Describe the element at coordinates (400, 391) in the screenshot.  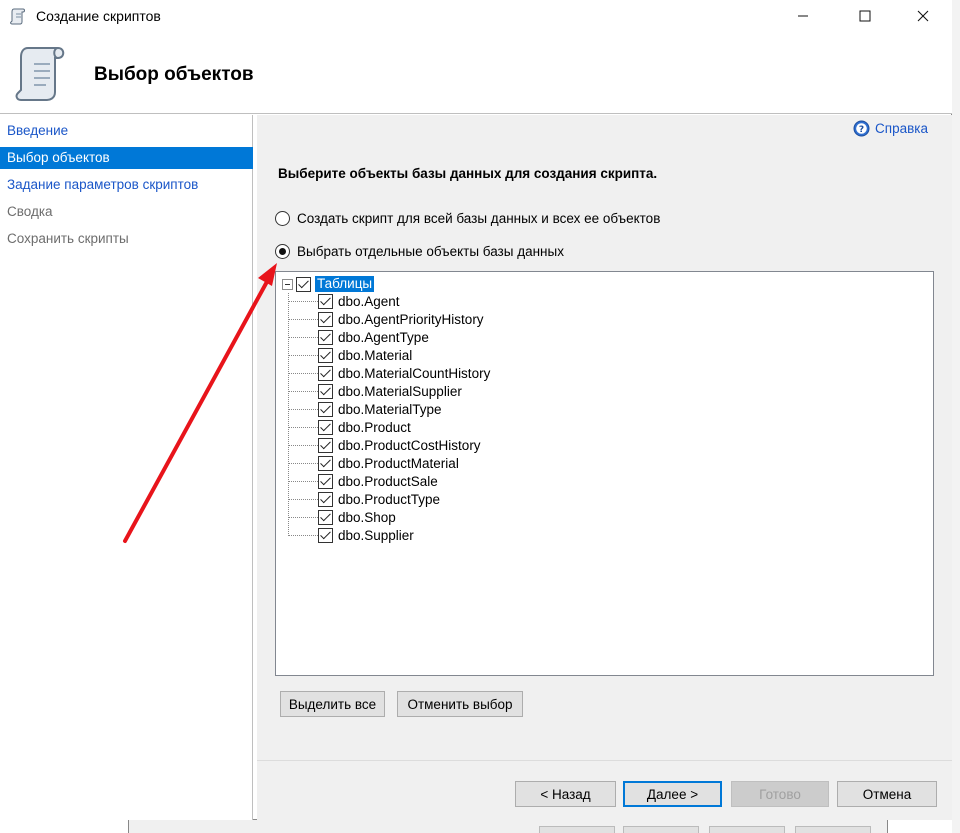
I see `tree-item-label: dbo.MaterialSupplier` at that location.